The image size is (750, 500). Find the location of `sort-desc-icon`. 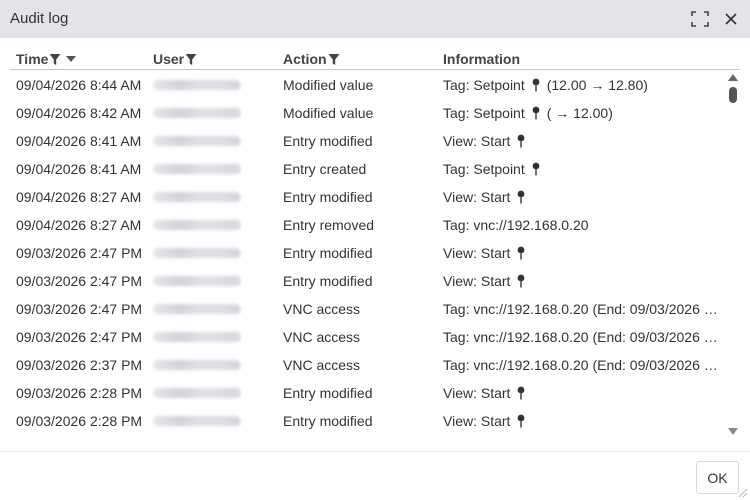

sort-desc-icon is located at coordinates (71, 59).